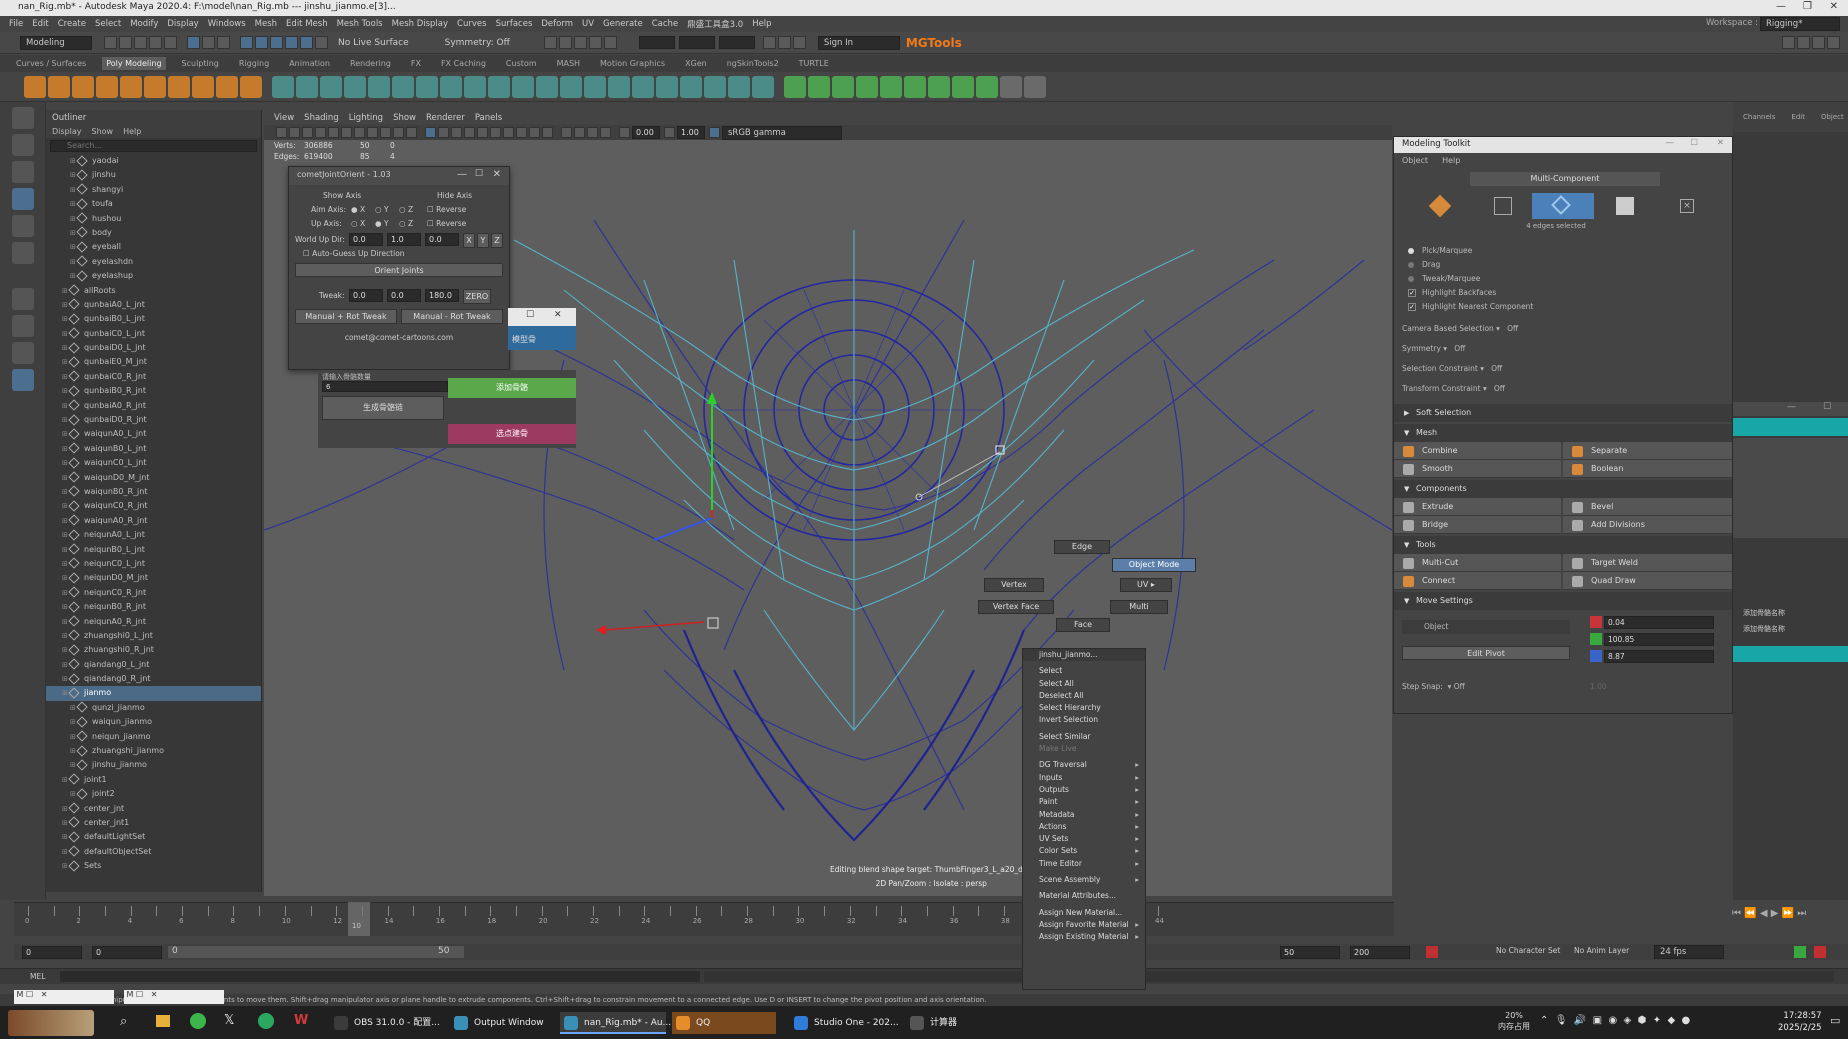 The image size is (1848, 1039). What do you see at coordinates (366, 118) in the screenshot?
I see `viewport-menu-lighting: Lighting` at bounding box center [366, 118].